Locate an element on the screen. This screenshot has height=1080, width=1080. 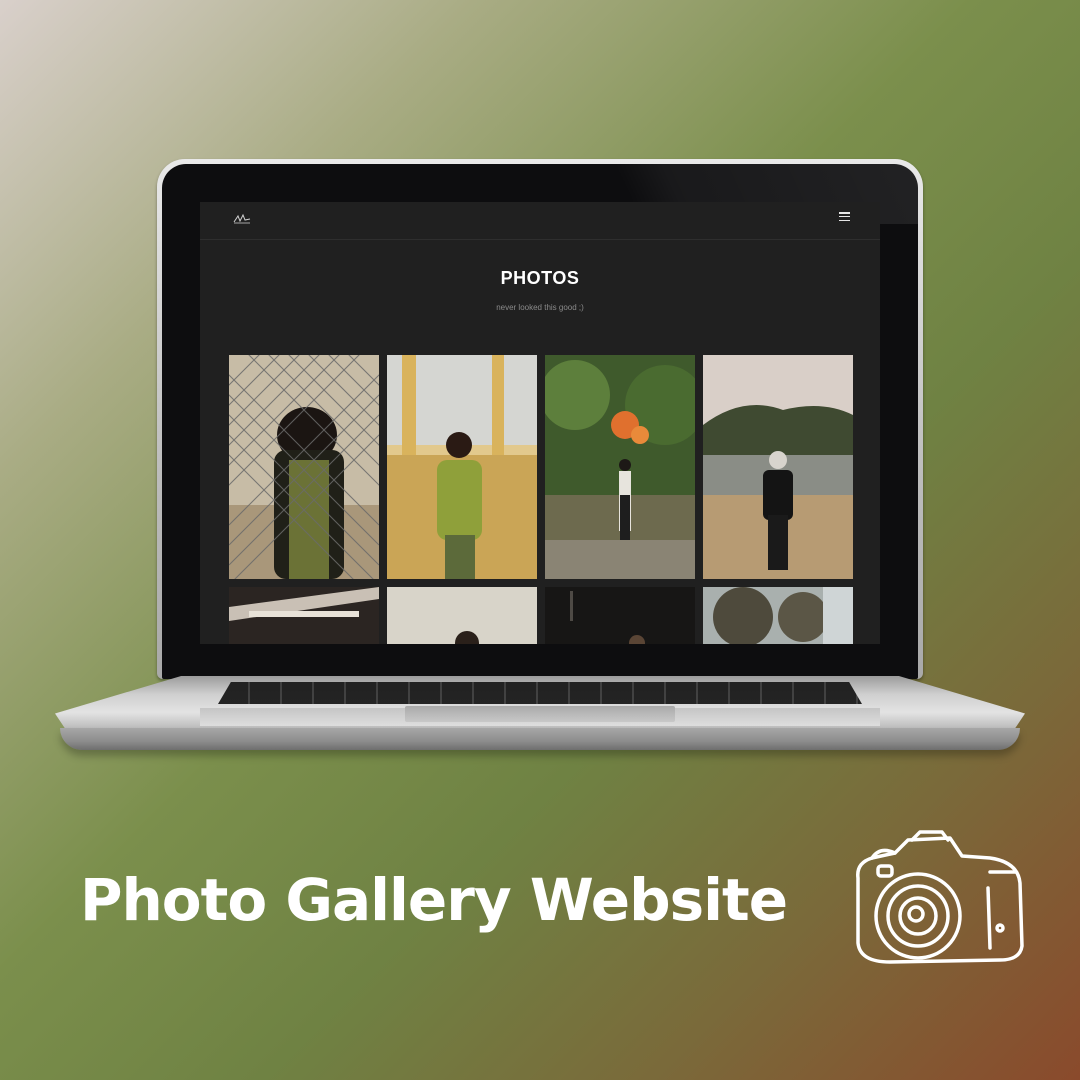
page-subtitle: never looked this good ;) is located at coordinates (540, 307).